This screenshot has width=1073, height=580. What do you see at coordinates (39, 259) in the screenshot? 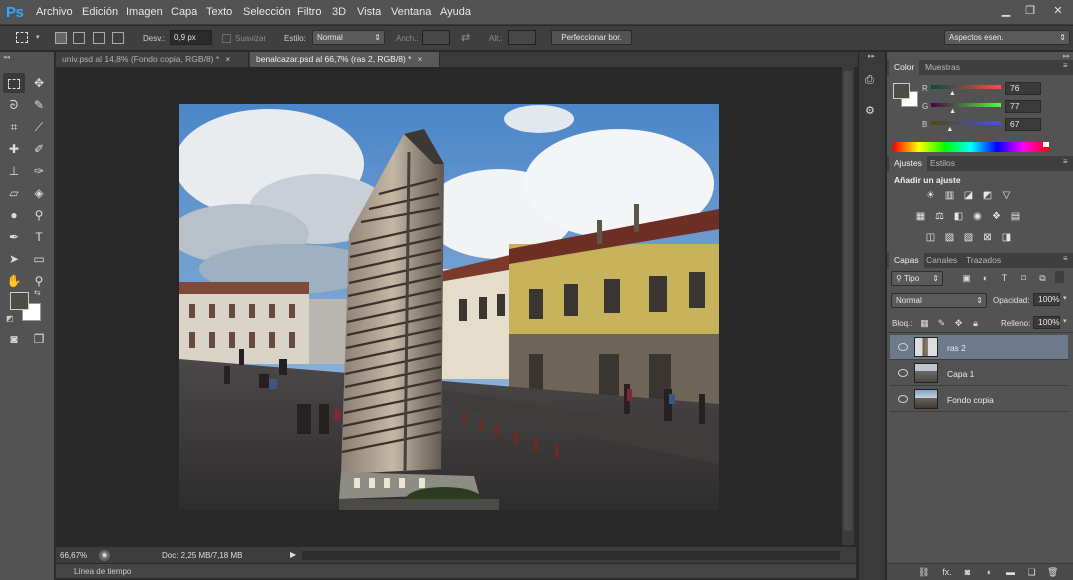
I see `rectangle-tool-icon: ▭` at bounding box center [39, 259].